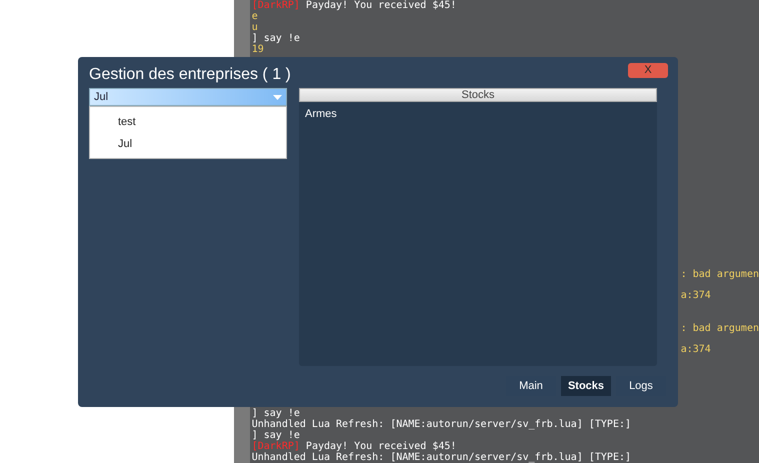 The width and height of the screenshot is (759, 463). What do you see at coordinates (478, 95) in the screenshot?
I see `column-header: Stocks` at bounding box center [478, 95].